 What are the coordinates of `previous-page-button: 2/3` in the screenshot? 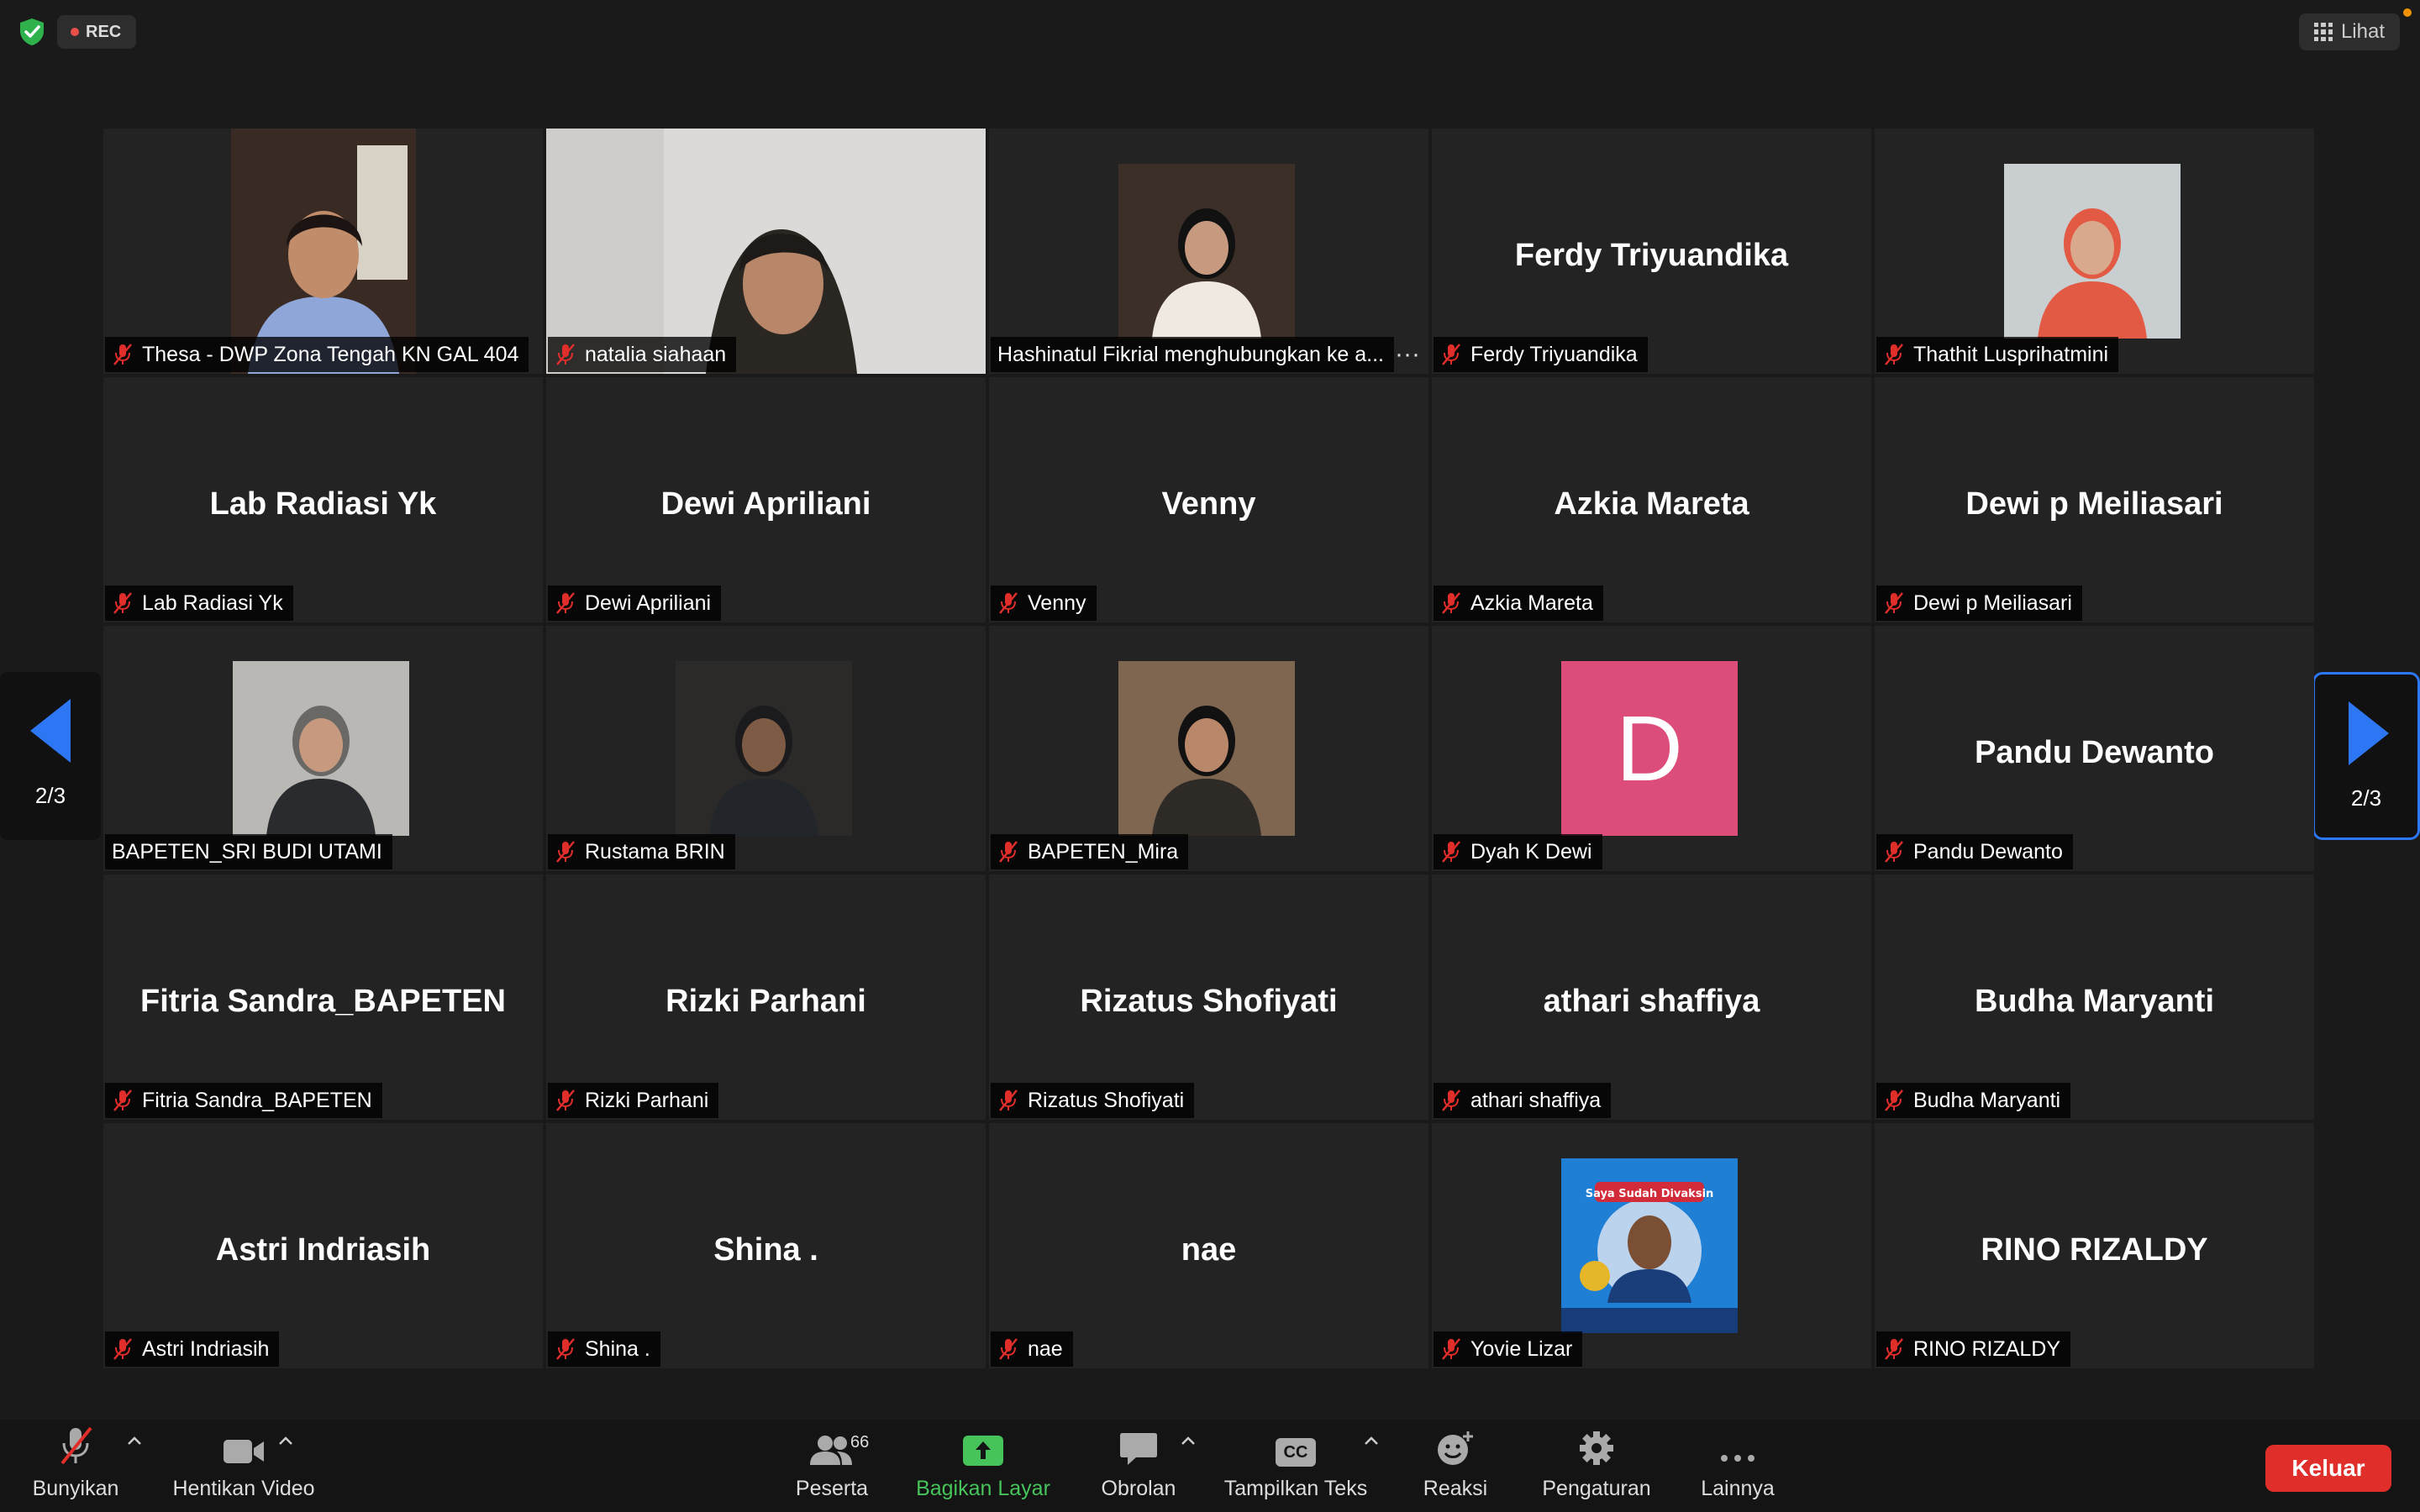 It's located at (51, 756).